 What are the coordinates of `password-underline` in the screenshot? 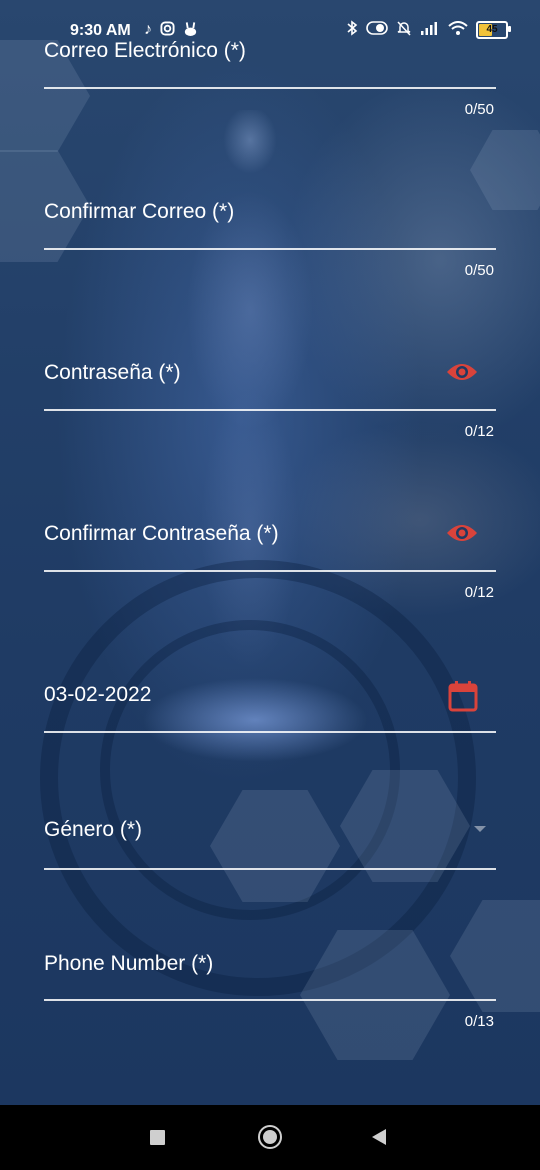 It's located at (270, 410).